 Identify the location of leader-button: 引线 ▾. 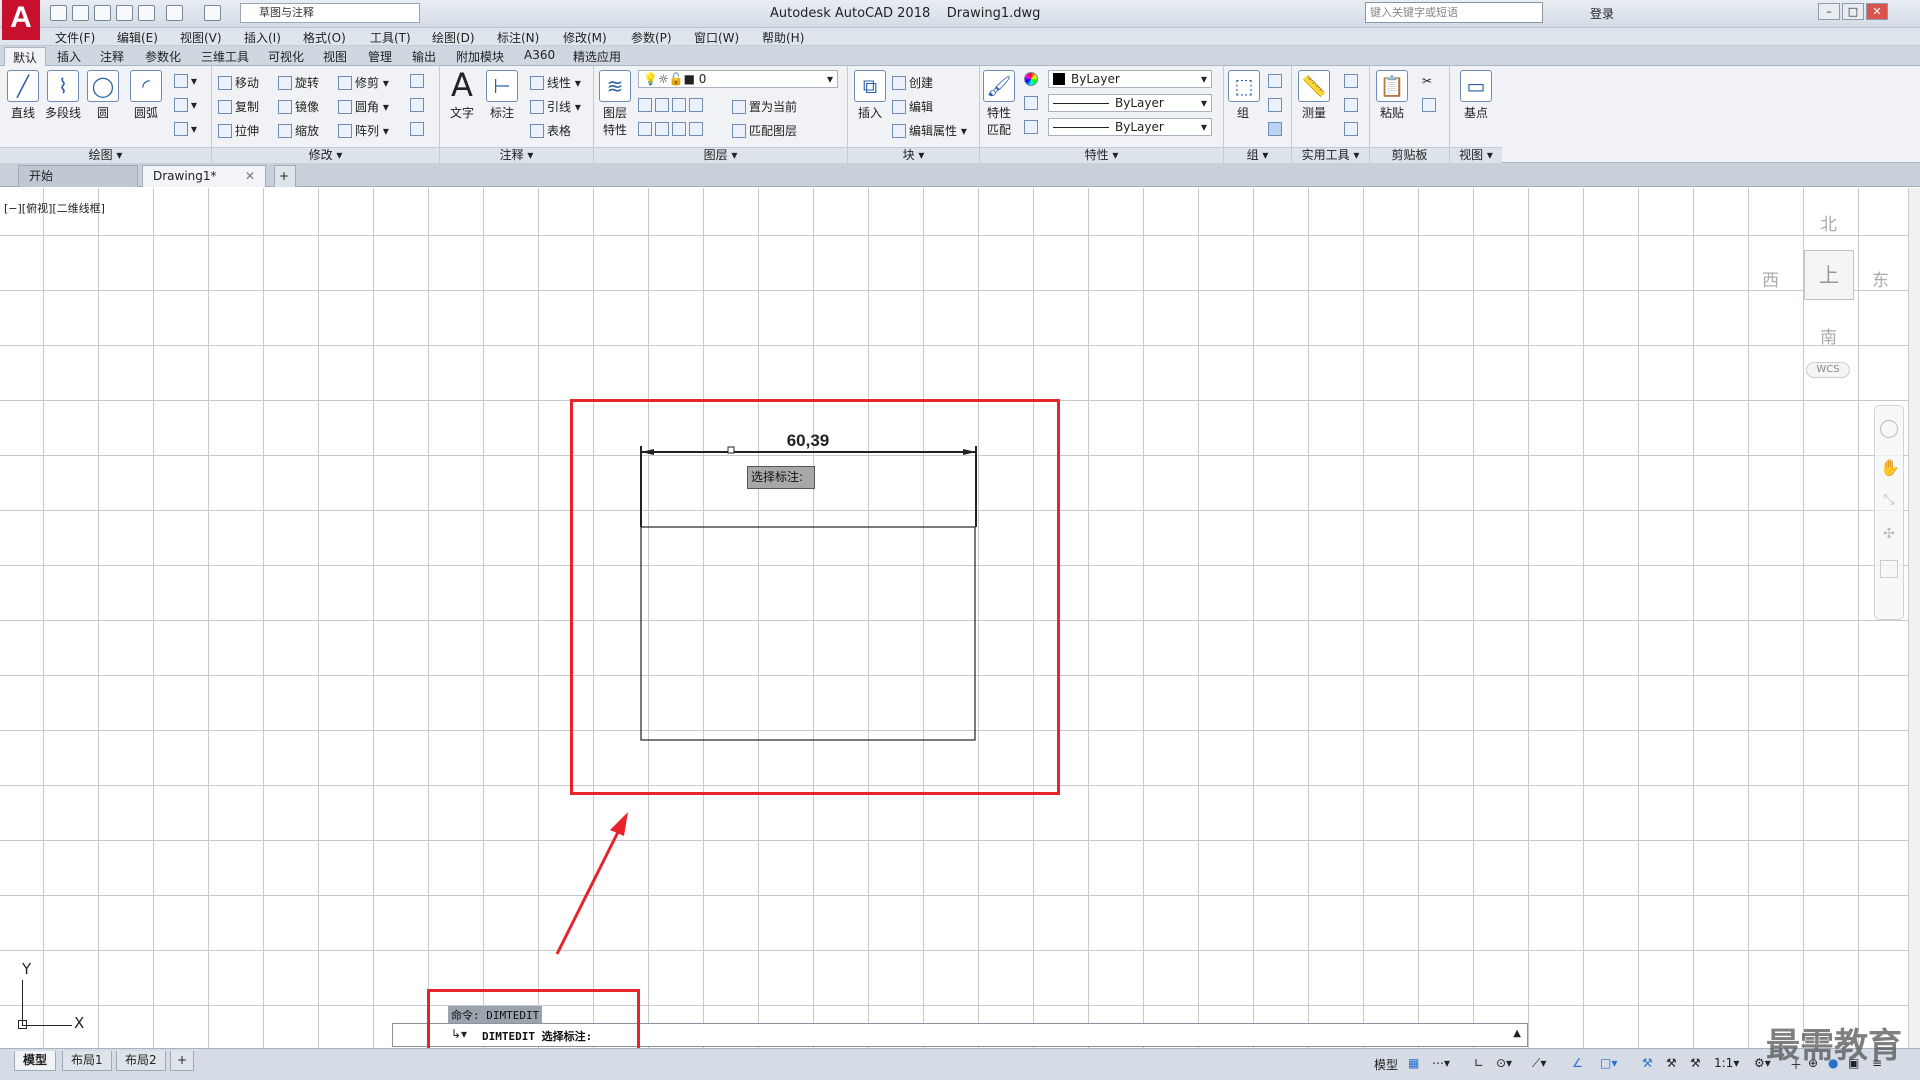
(555, 106).